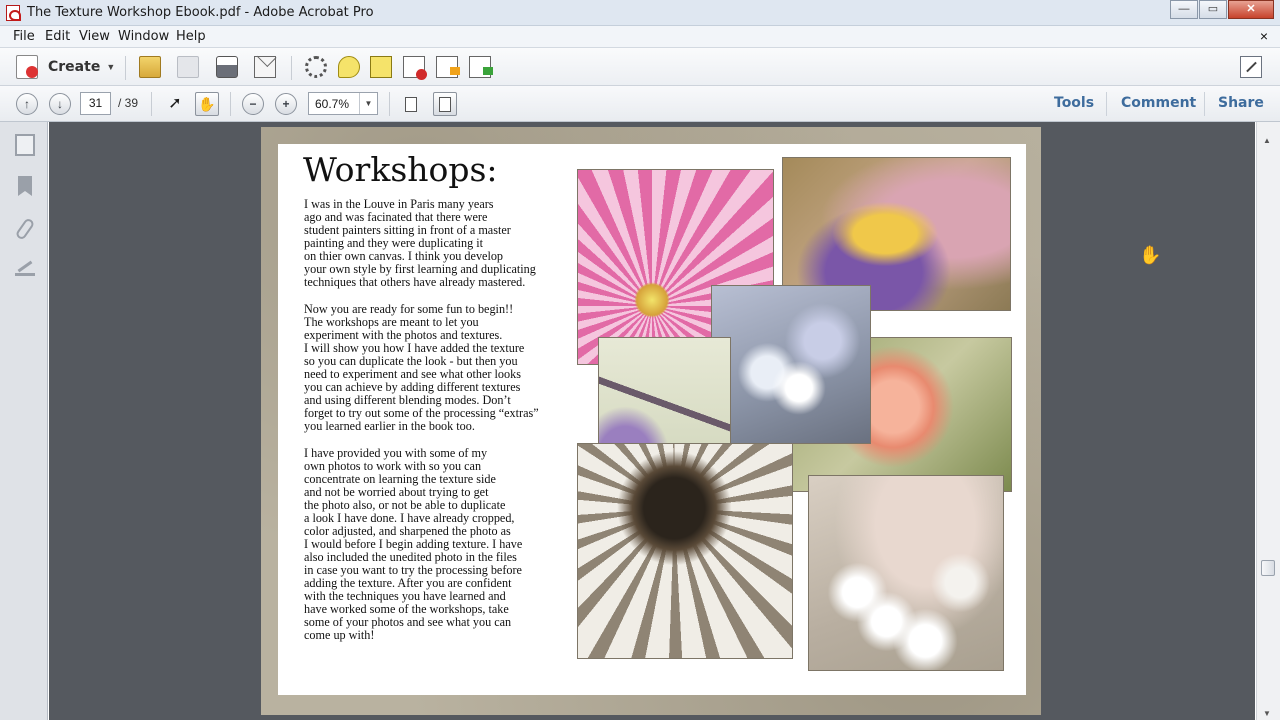  Describe the element at coordinates (27, 67) in the screenshot. I see `create-pdf-icon` at that location.